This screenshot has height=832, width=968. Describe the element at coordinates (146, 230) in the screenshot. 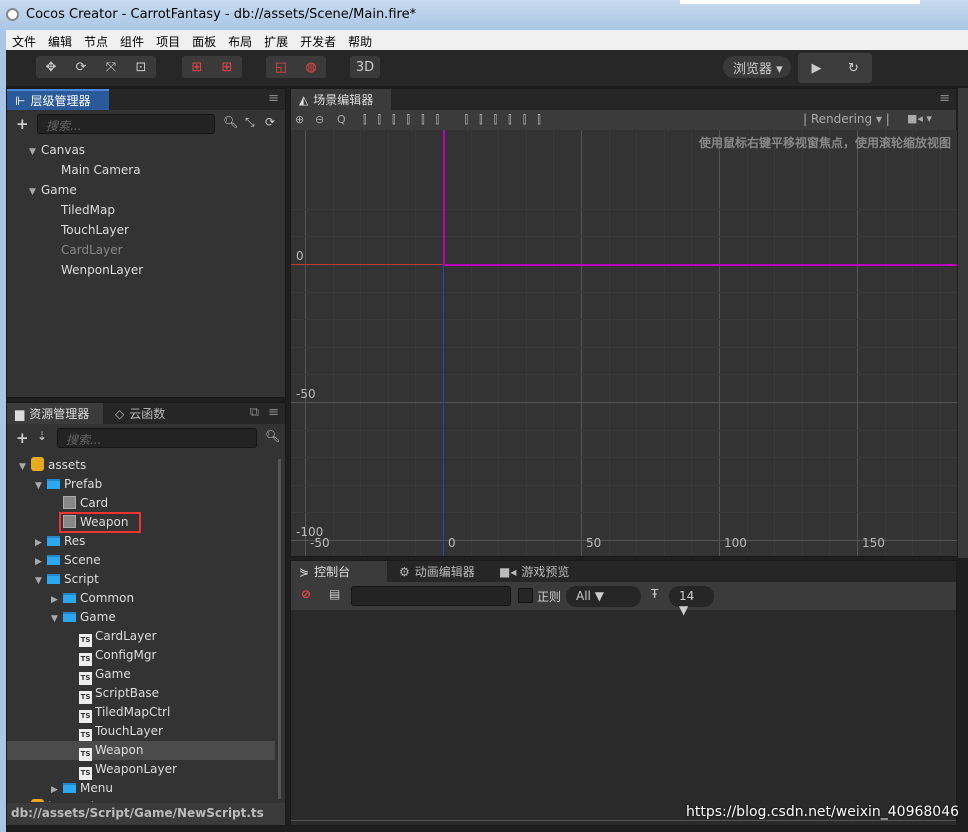

I see `hierarchy-node: TouchLayer` at that location.